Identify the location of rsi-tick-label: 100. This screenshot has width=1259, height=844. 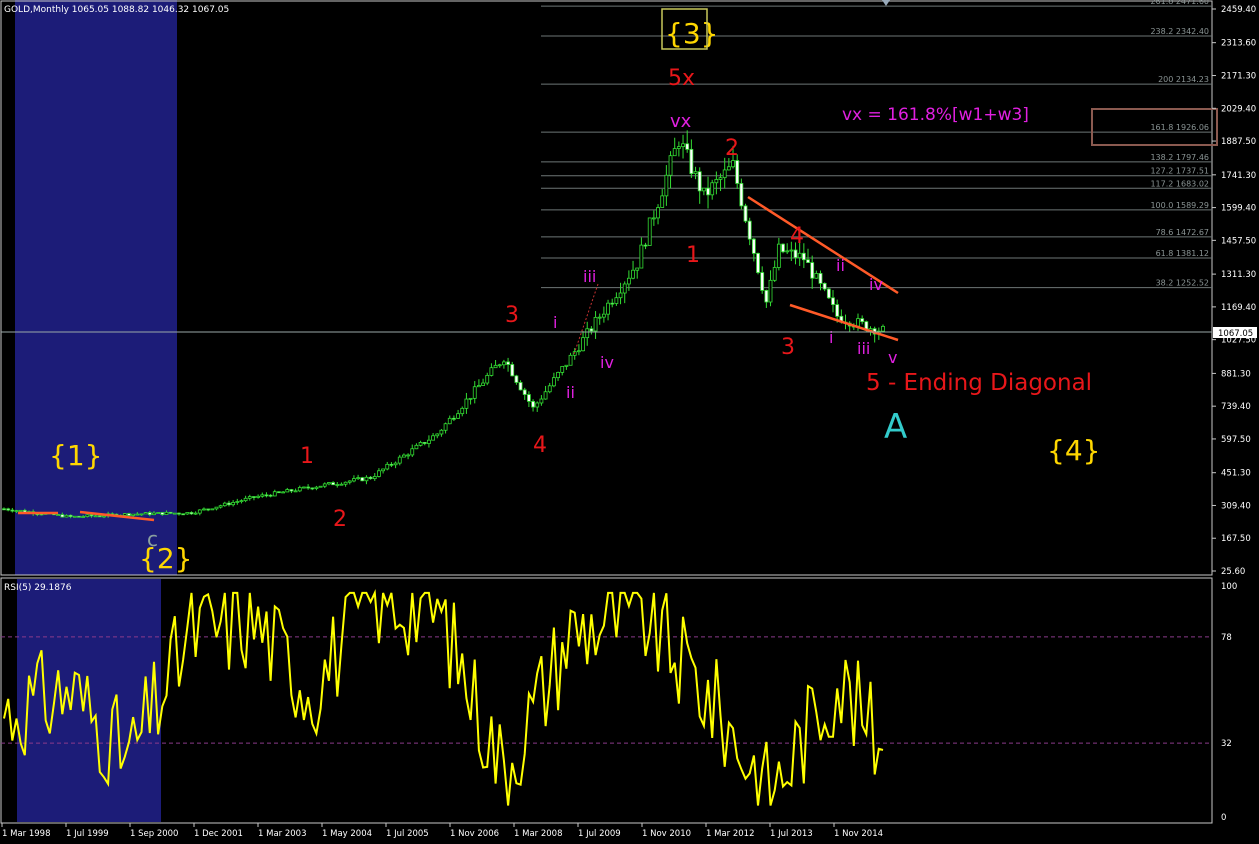
(1229, 587).